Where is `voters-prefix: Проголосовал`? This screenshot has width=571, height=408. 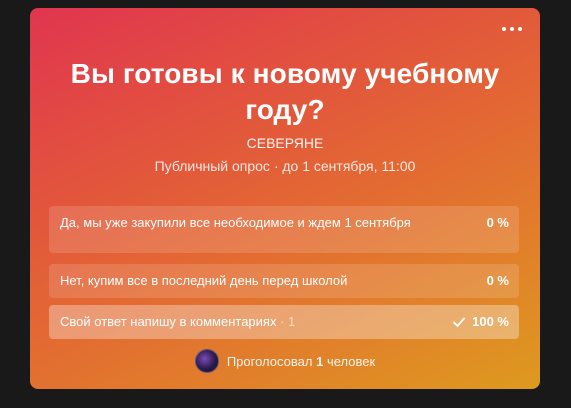 voters-prefix: Проголосовал is located at coordinates (269, 361).